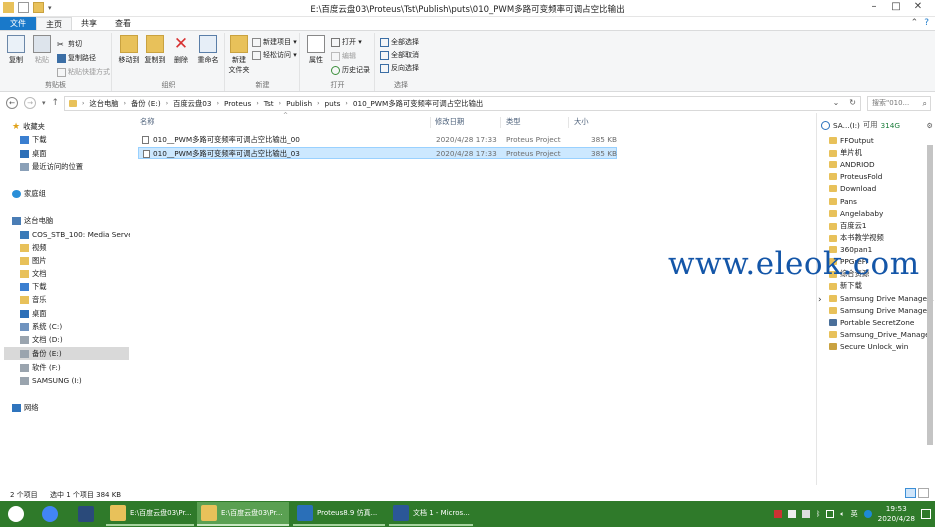 This screenshot has width=935, height=527. Describe the element at coordinates (181, 50) in the screenshot. I see `delete-button: ✕ 删除` at that location.